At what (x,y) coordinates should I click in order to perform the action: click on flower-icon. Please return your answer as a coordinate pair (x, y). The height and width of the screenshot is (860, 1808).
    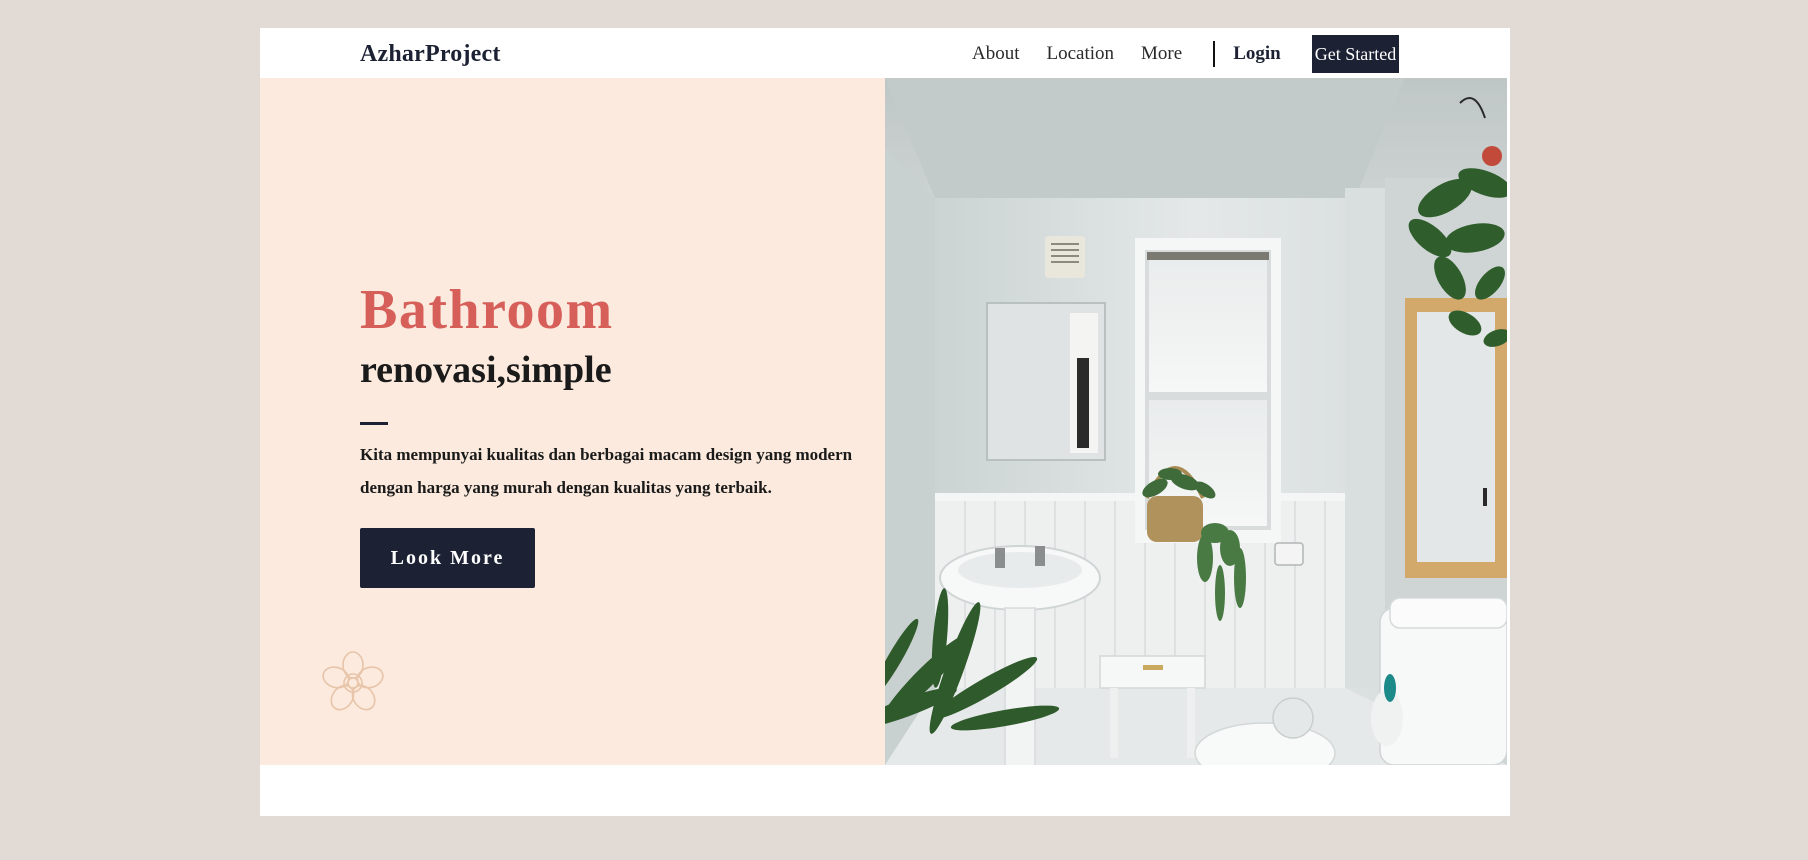
    Looking at the image, I should click on (353, 681).